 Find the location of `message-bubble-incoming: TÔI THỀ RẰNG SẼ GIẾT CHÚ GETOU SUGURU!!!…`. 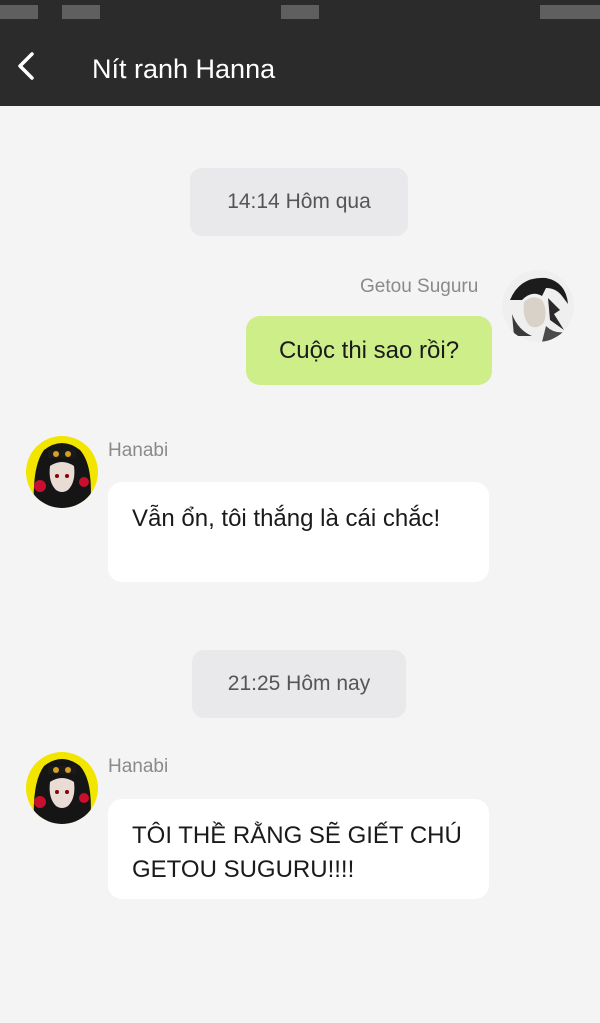

message-bubble-incoming: TÔI THỀ RẰNG SẼ GIẾT CHÚ GETOU SUGURU!!!… is located at coordinates (298, 849).